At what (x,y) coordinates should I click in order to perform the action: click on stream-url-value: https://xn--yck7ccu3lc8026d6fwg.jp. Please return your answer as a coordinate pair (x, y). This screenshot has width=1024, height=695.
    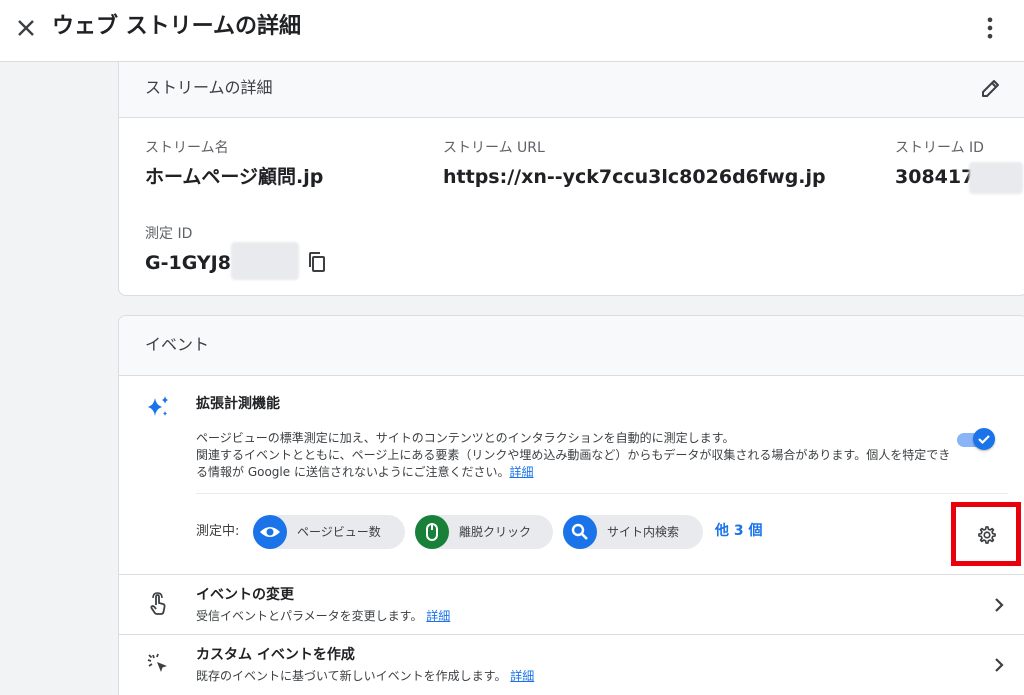
    Looking at the image, I should click on (634, 177).